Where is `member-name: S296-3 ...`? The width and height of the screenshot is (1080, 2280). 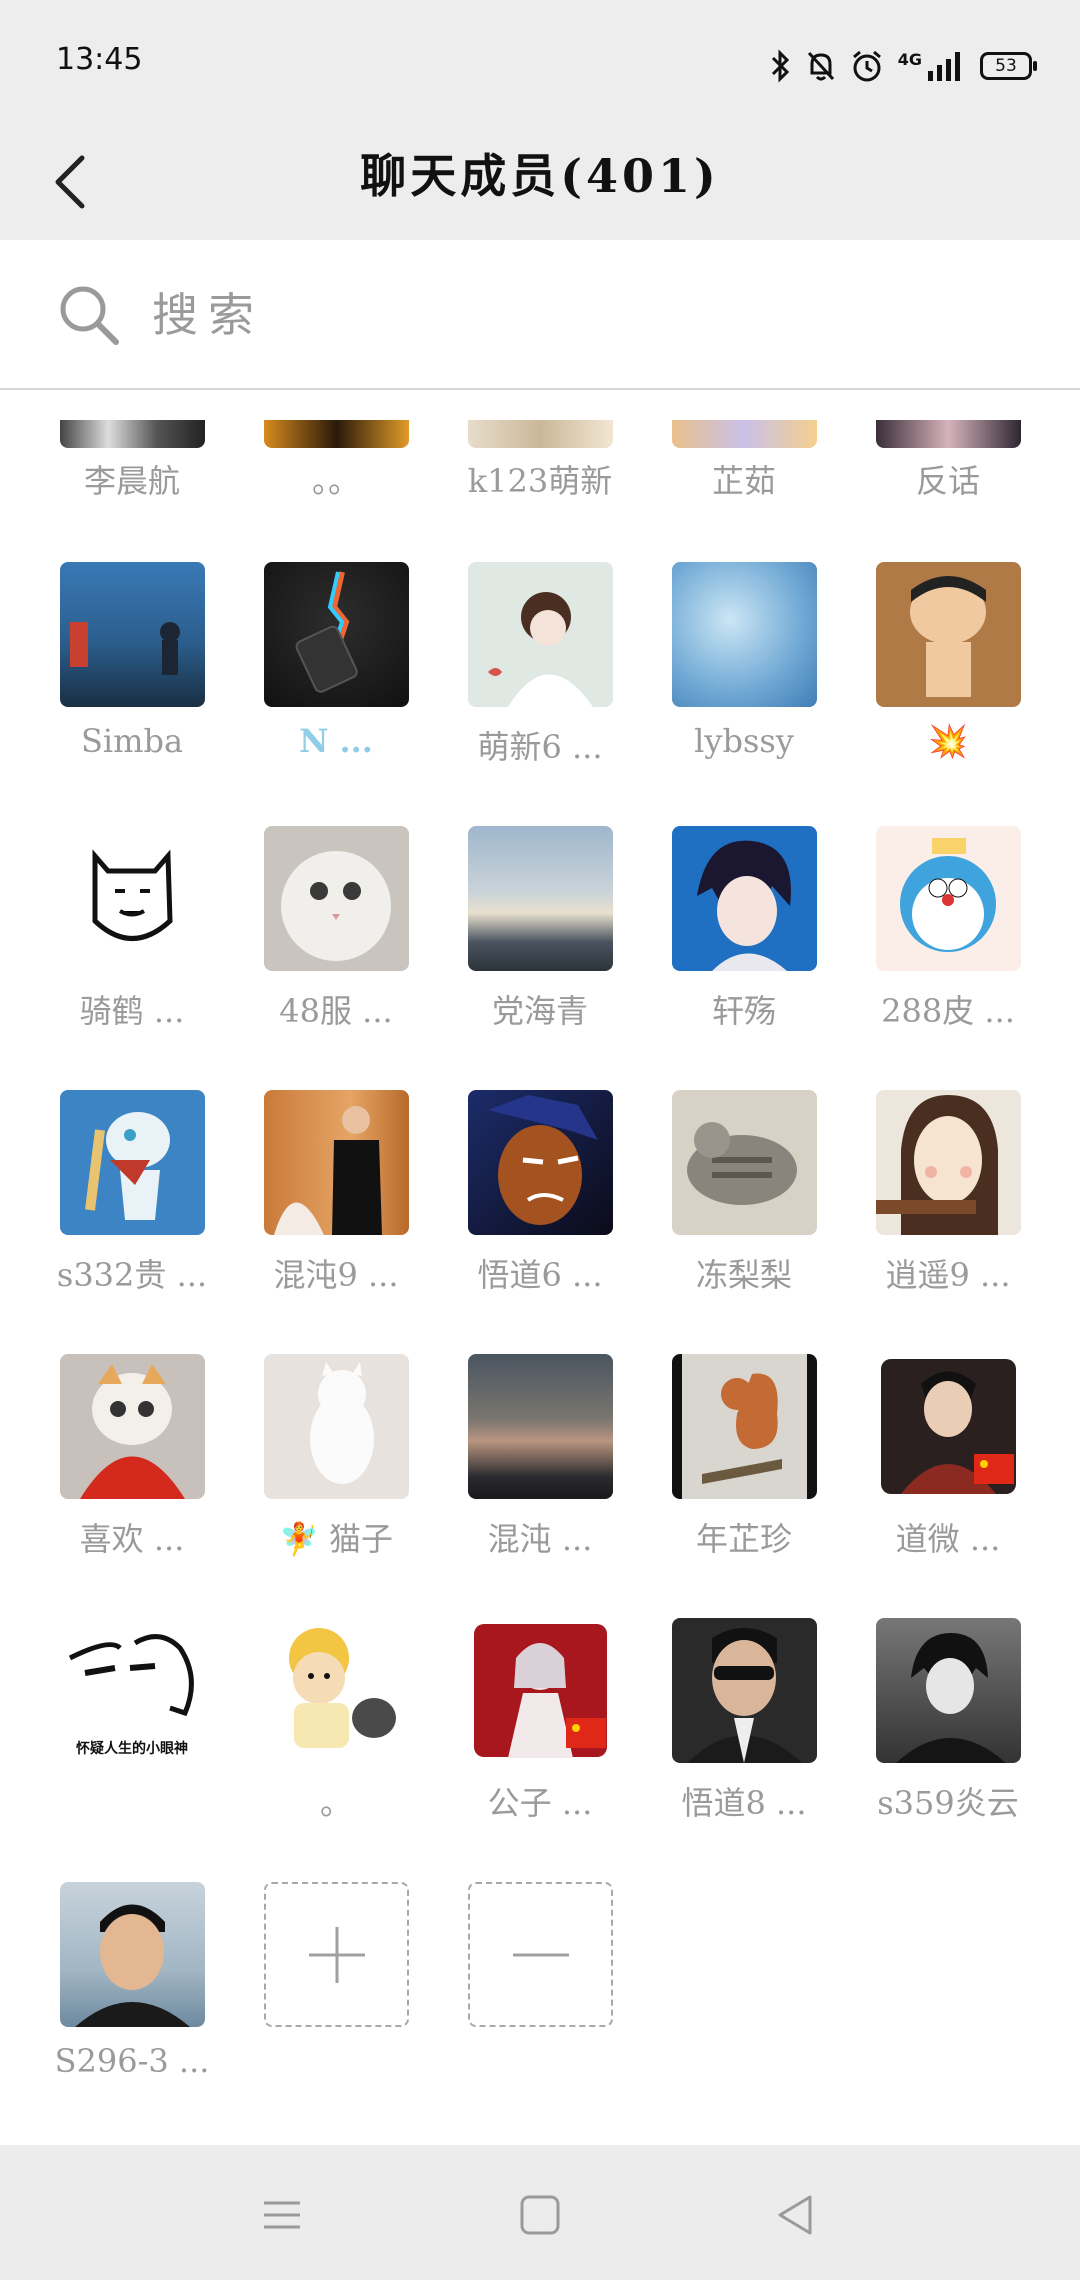 member-name: S296-3 ... is located at coordinates (132, 2061).